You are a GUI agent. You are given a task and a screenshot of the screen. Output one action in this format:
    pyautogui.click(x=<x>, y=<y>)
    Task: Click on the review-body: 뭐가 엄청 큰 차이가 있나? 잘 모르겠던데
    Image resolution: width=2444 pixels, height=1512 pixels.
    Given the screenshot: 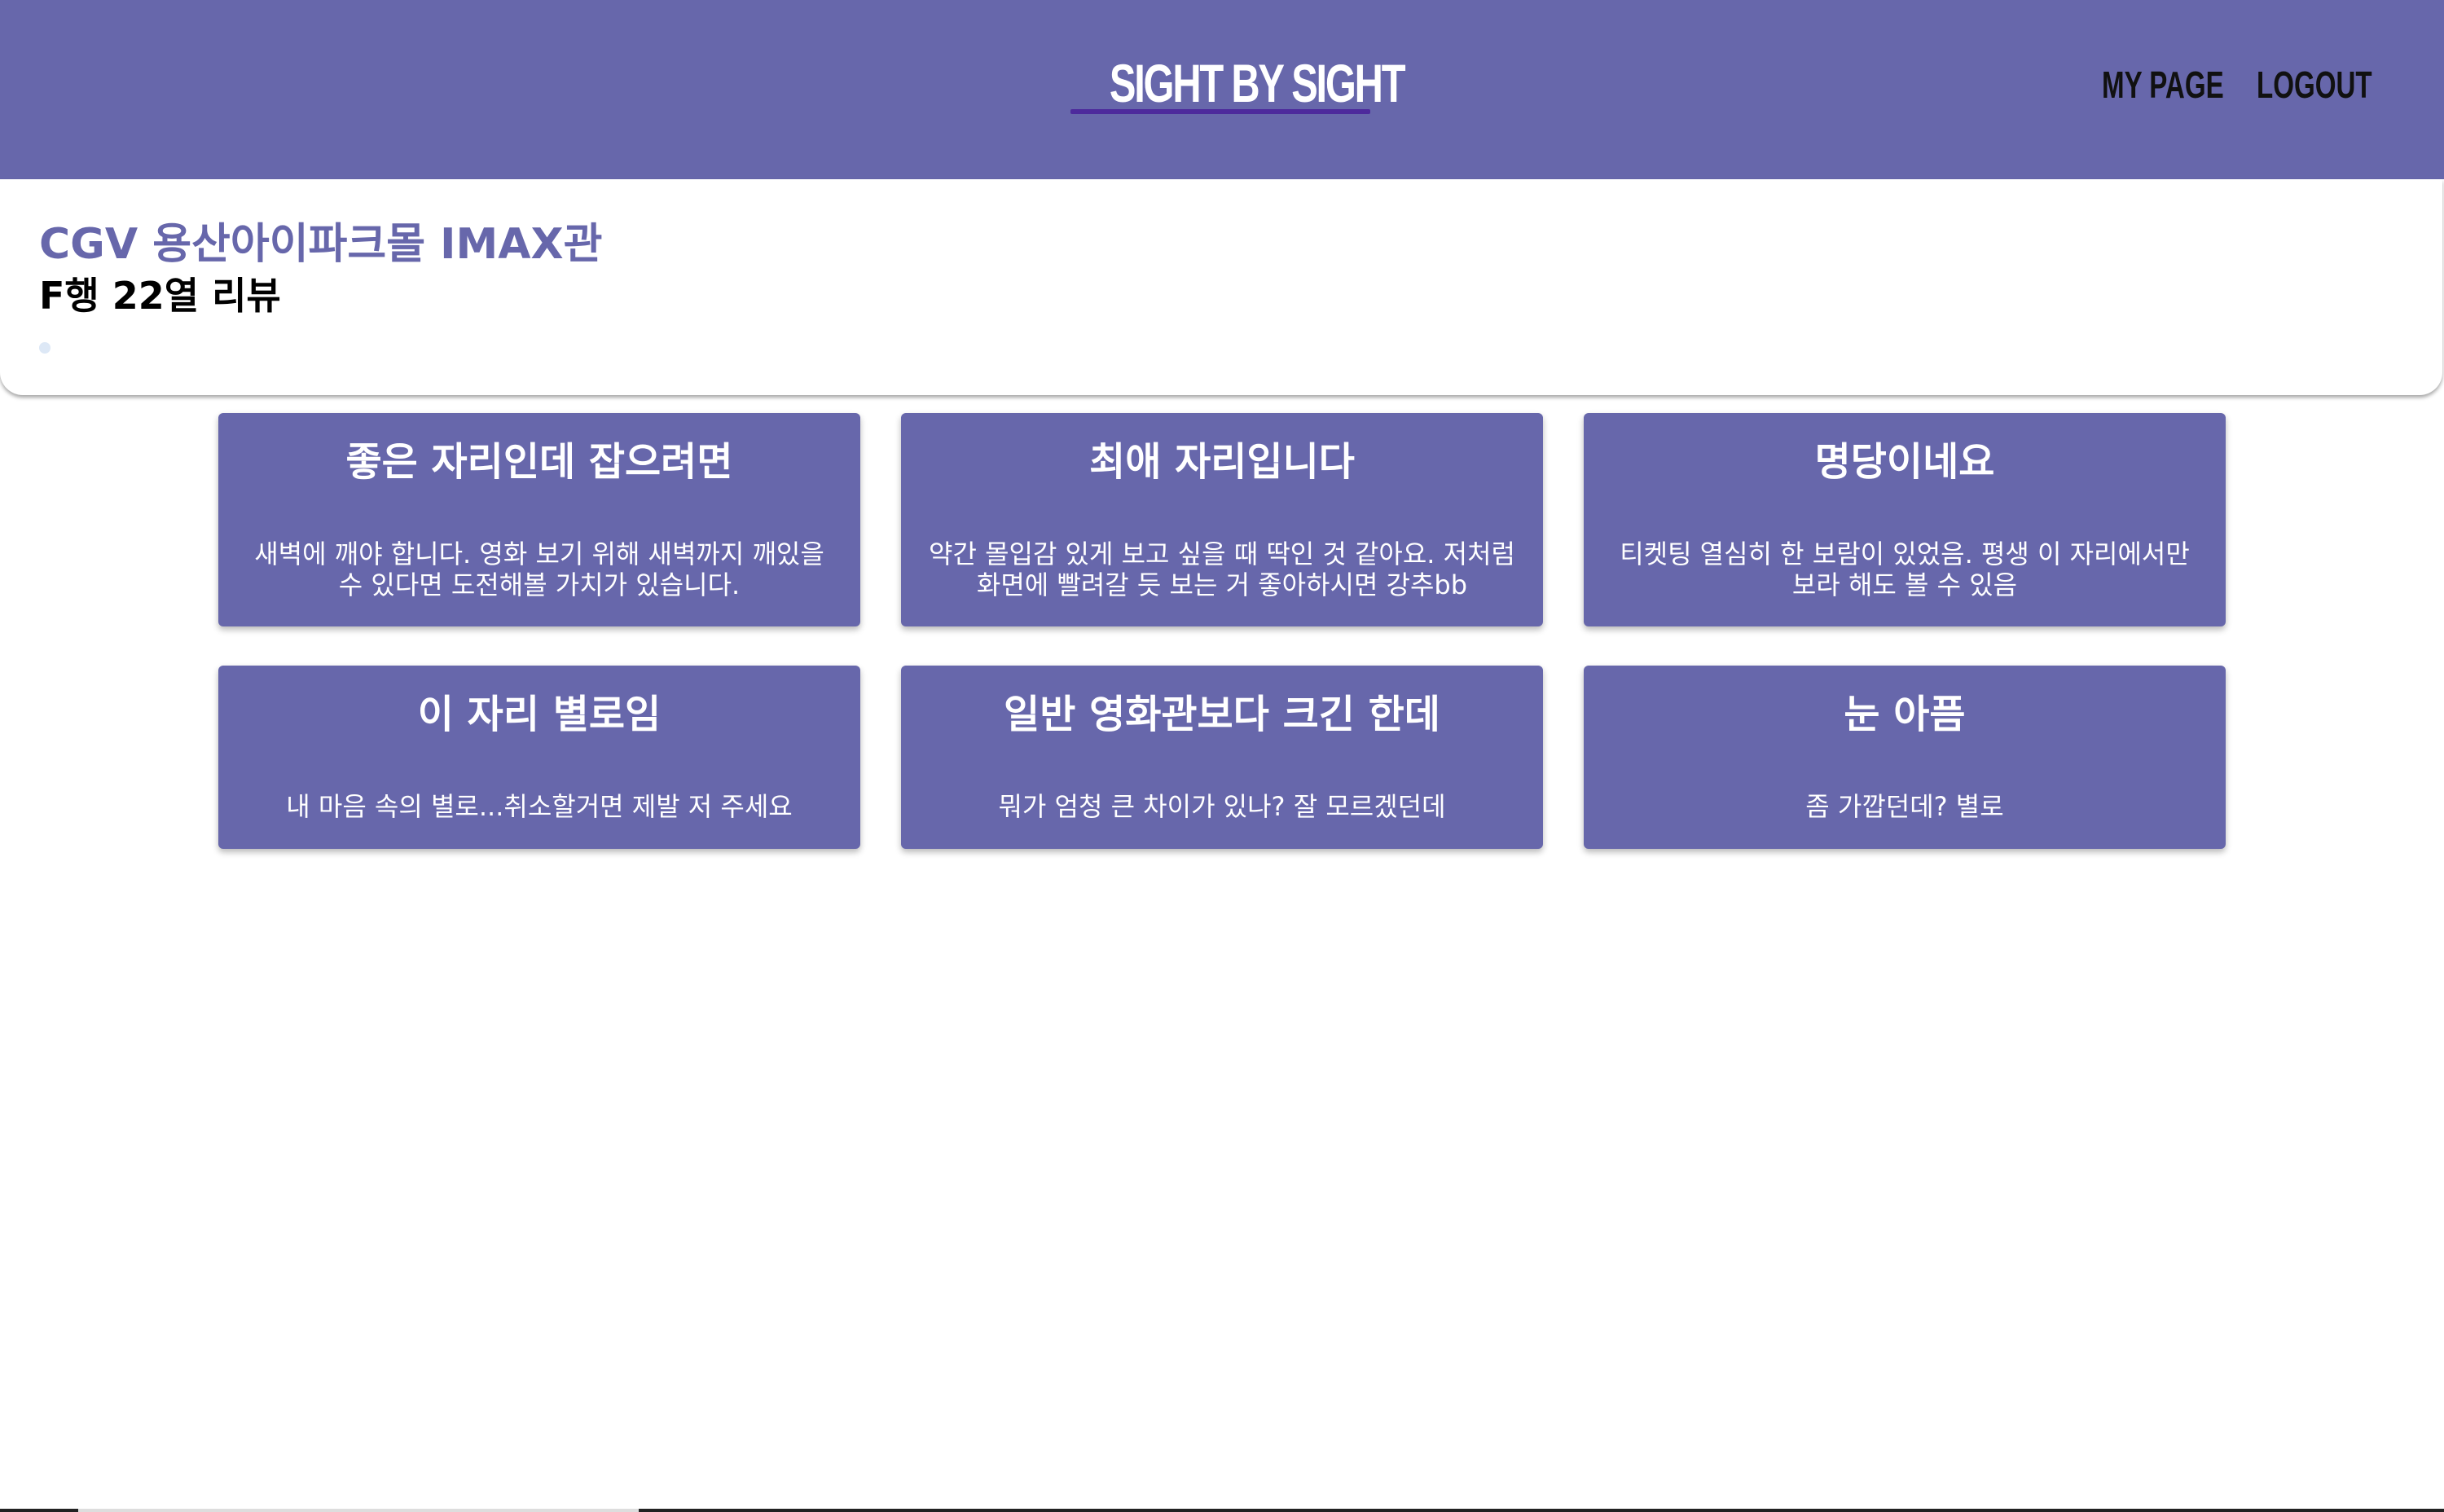 What is the action you would take?
    pyautogui.click(x=1222, y=806)
    